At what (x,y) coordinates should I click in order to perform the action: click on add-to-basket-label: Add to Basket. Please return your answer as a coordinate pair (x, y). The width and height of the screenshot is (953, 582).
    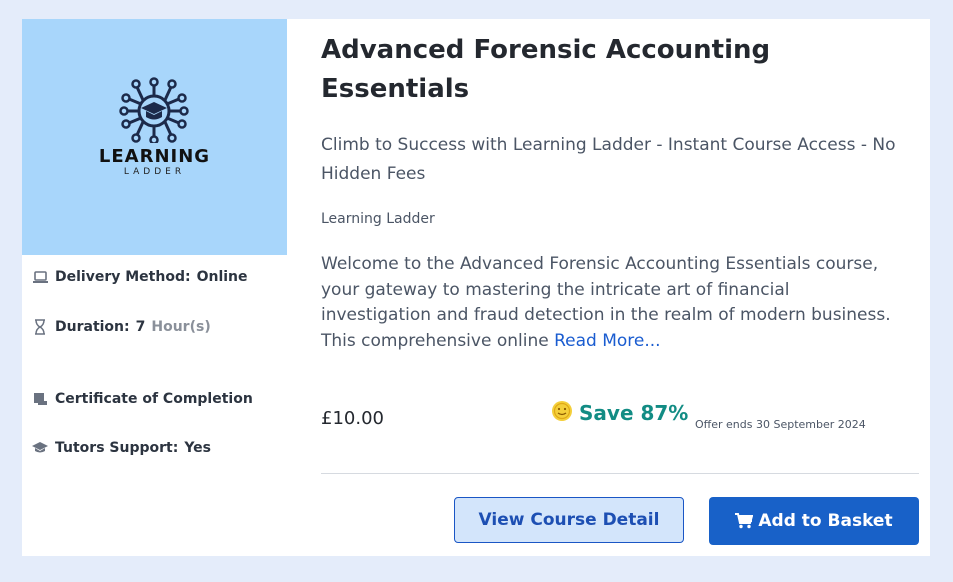
    Looking at the image, I should click on (825, 521).